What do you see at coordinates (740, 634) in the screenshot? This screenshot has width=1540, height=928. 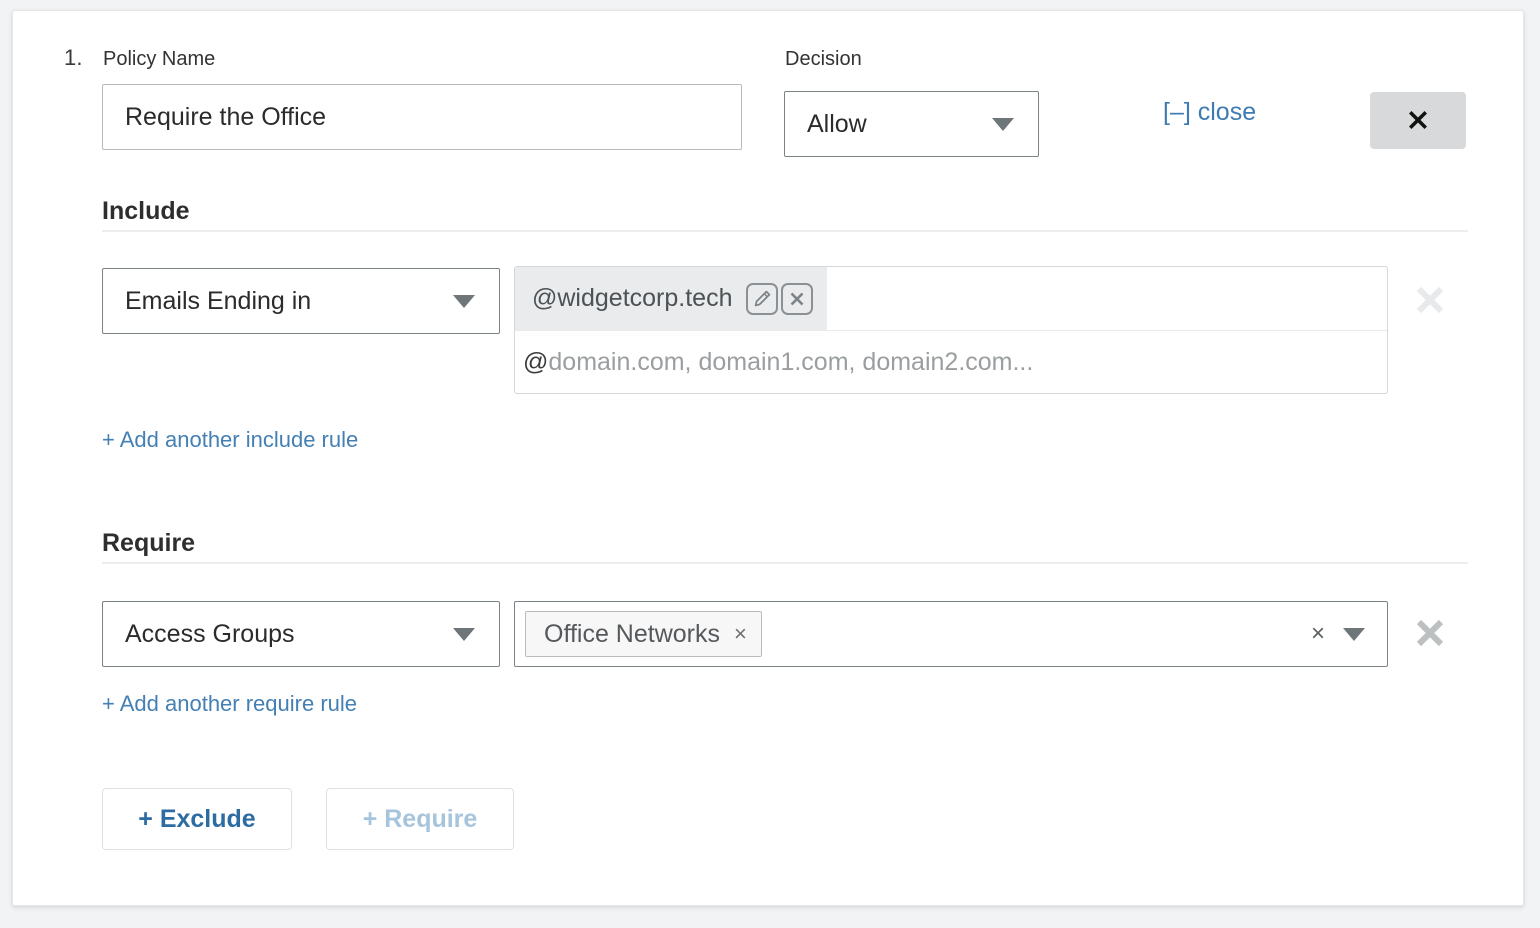 I see `x-small-icon: ×` at bounding box center [740, 634].